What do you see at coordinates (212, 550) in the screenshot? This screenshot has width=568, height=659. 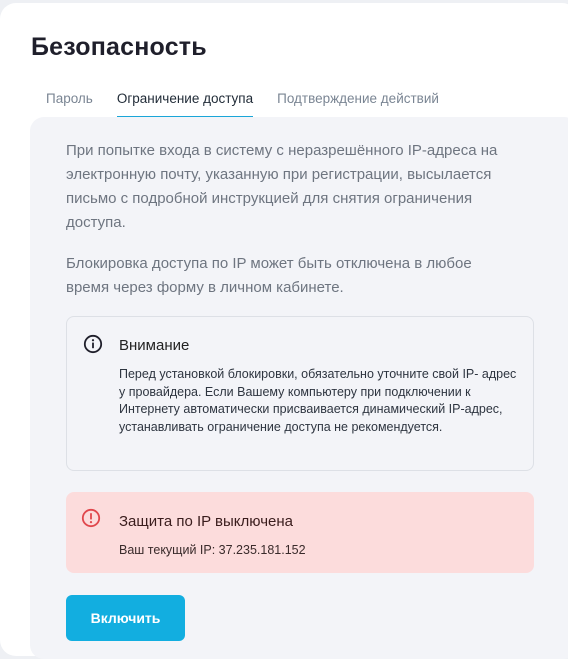 I see `current-ip-text: Ваш текущий IP: 37.235.181.152` at bounding box center [212, 550].